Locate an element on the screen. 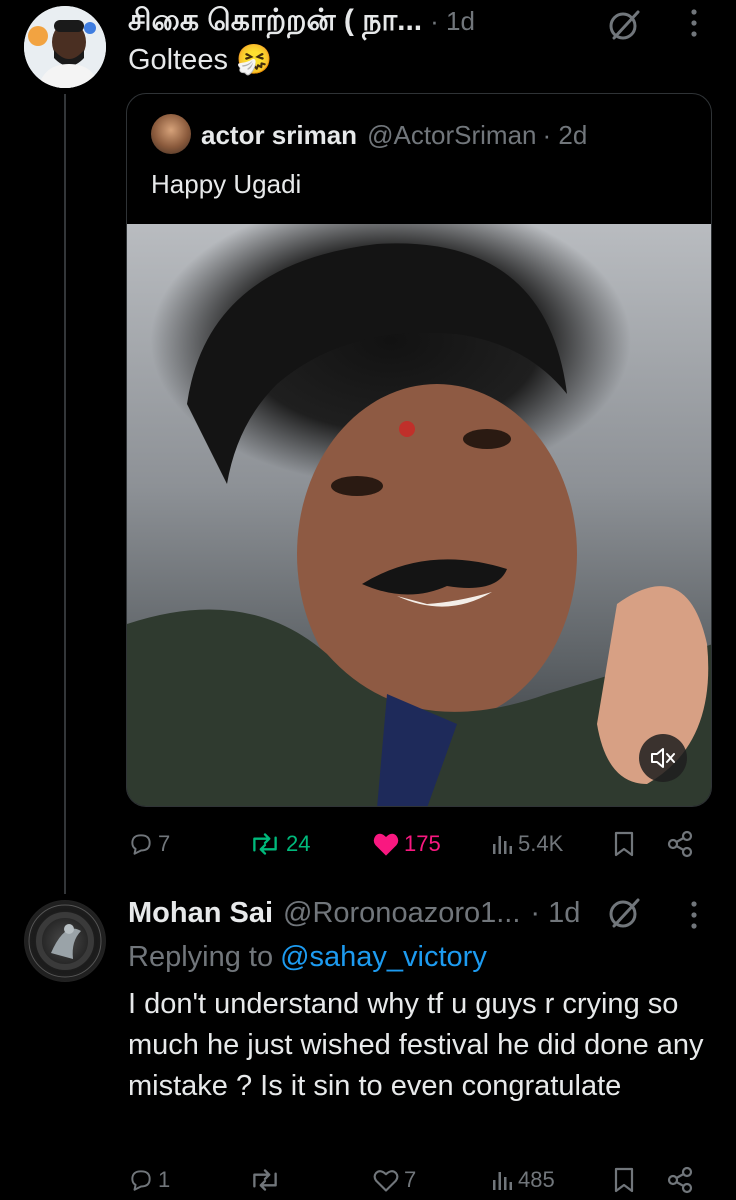 This screenshot has height=1200, width=736. quote-author-name: actor sriman is located at coordinates (279, 135).